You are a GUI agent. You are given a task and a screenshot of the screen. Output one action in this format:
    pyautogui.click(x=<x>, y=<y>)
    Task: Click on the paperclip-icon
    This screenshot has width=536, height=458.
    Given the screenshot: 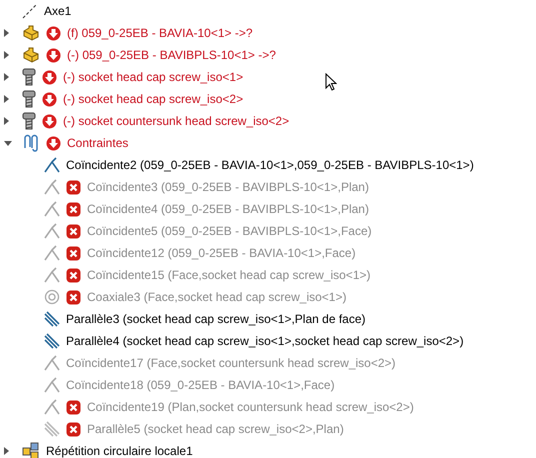 What is the action you would take?
    pyautogui.click(x=31, y=143)
    